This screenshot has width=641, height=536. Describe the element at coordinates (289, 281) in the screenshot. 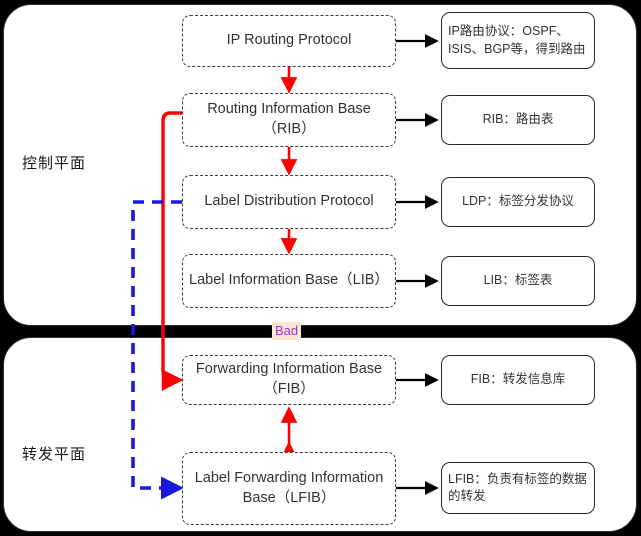

I see `node-label-information-base: Label Information Base（LIB）` at that location.